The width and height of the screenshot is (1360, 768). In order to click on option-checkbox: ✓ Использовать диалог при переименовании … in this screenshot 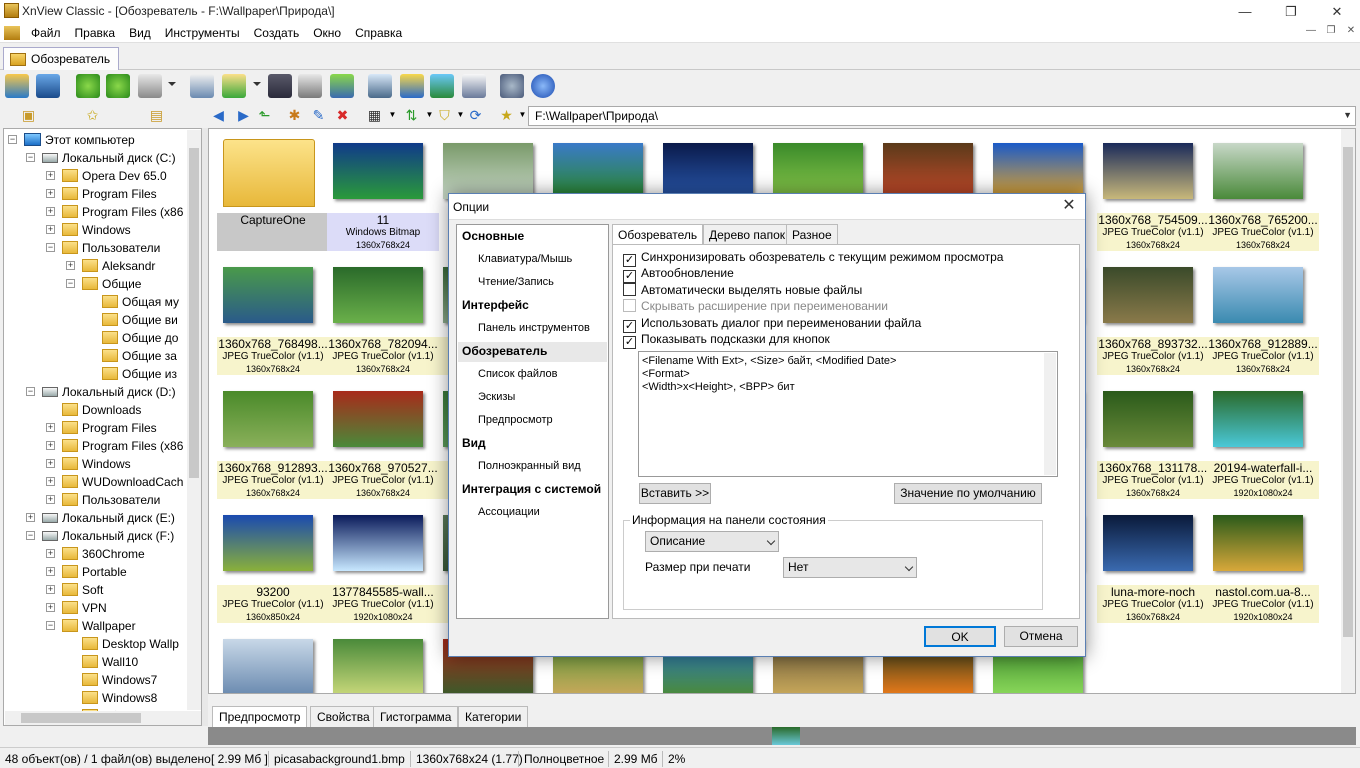, I will do `click(772, 324)`.